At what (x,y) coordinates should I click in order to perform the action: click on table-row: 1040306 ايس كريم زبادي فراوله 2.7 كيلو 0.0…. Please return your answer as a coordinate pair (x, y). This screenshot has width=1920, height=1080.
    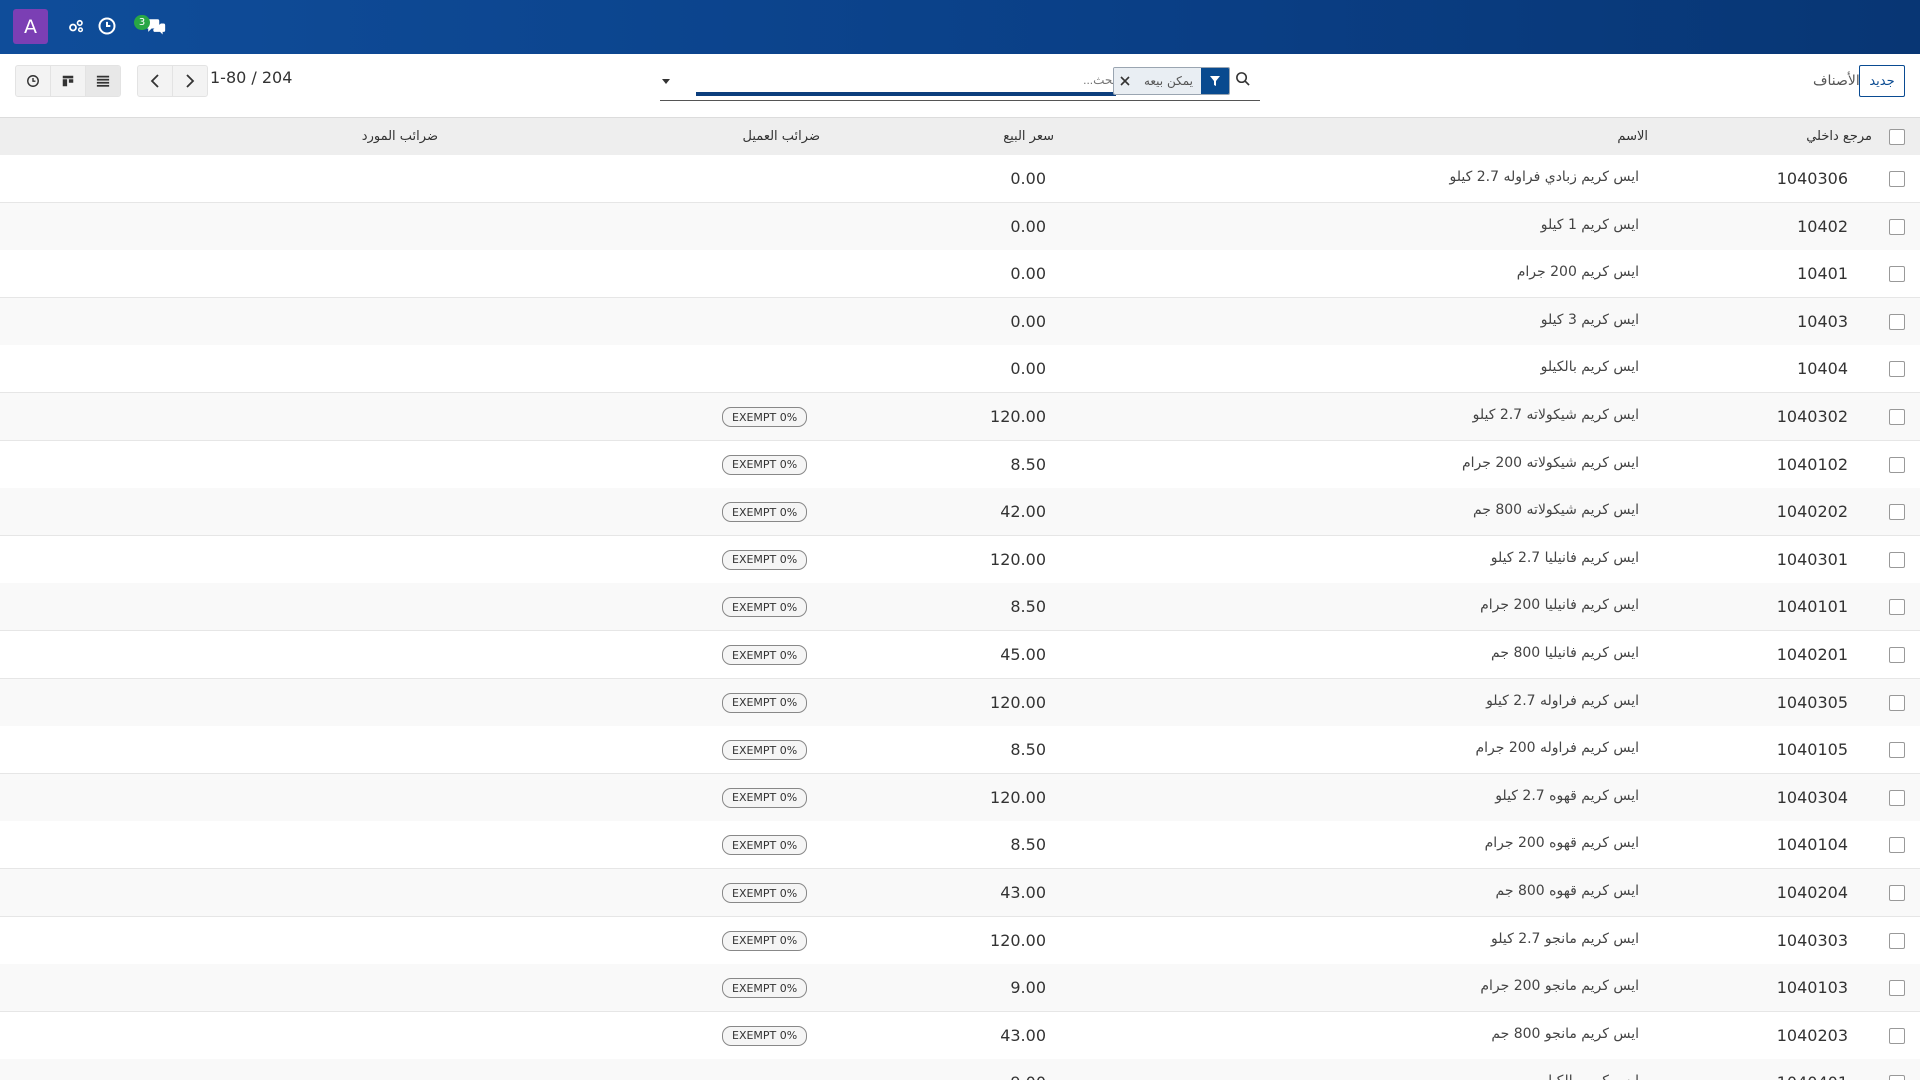
    Looking at the image, I should click on (960, 179).